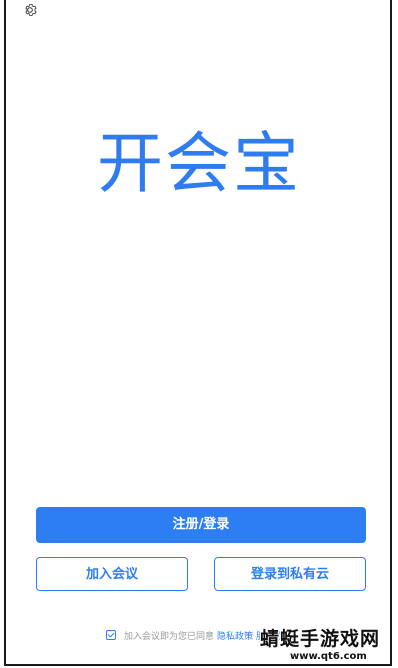 Image resolution: width=398 pixels, height=668 pixels. Describe the element at coordinates (274, 635) in the screenshot. I see `terms-link: 服务协议` at that location.